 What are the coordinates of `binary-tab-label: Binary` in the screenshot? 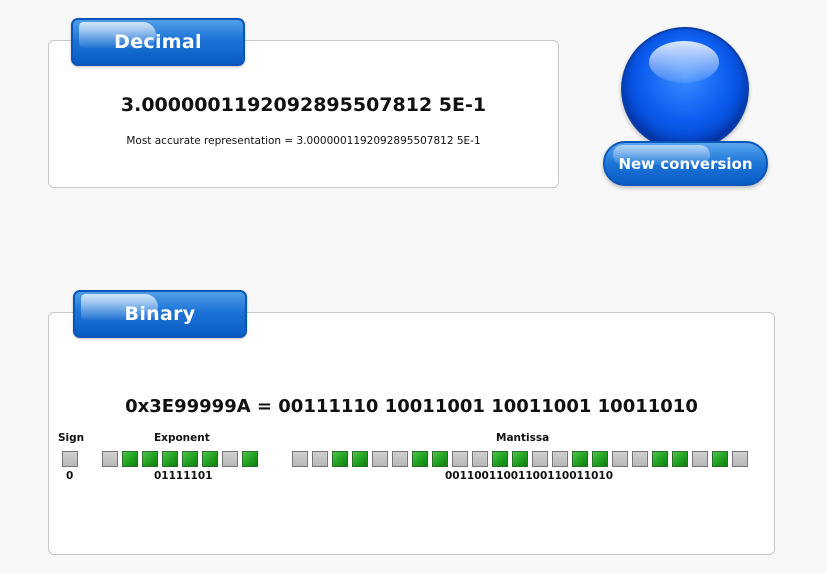 It's located at (160, 314).